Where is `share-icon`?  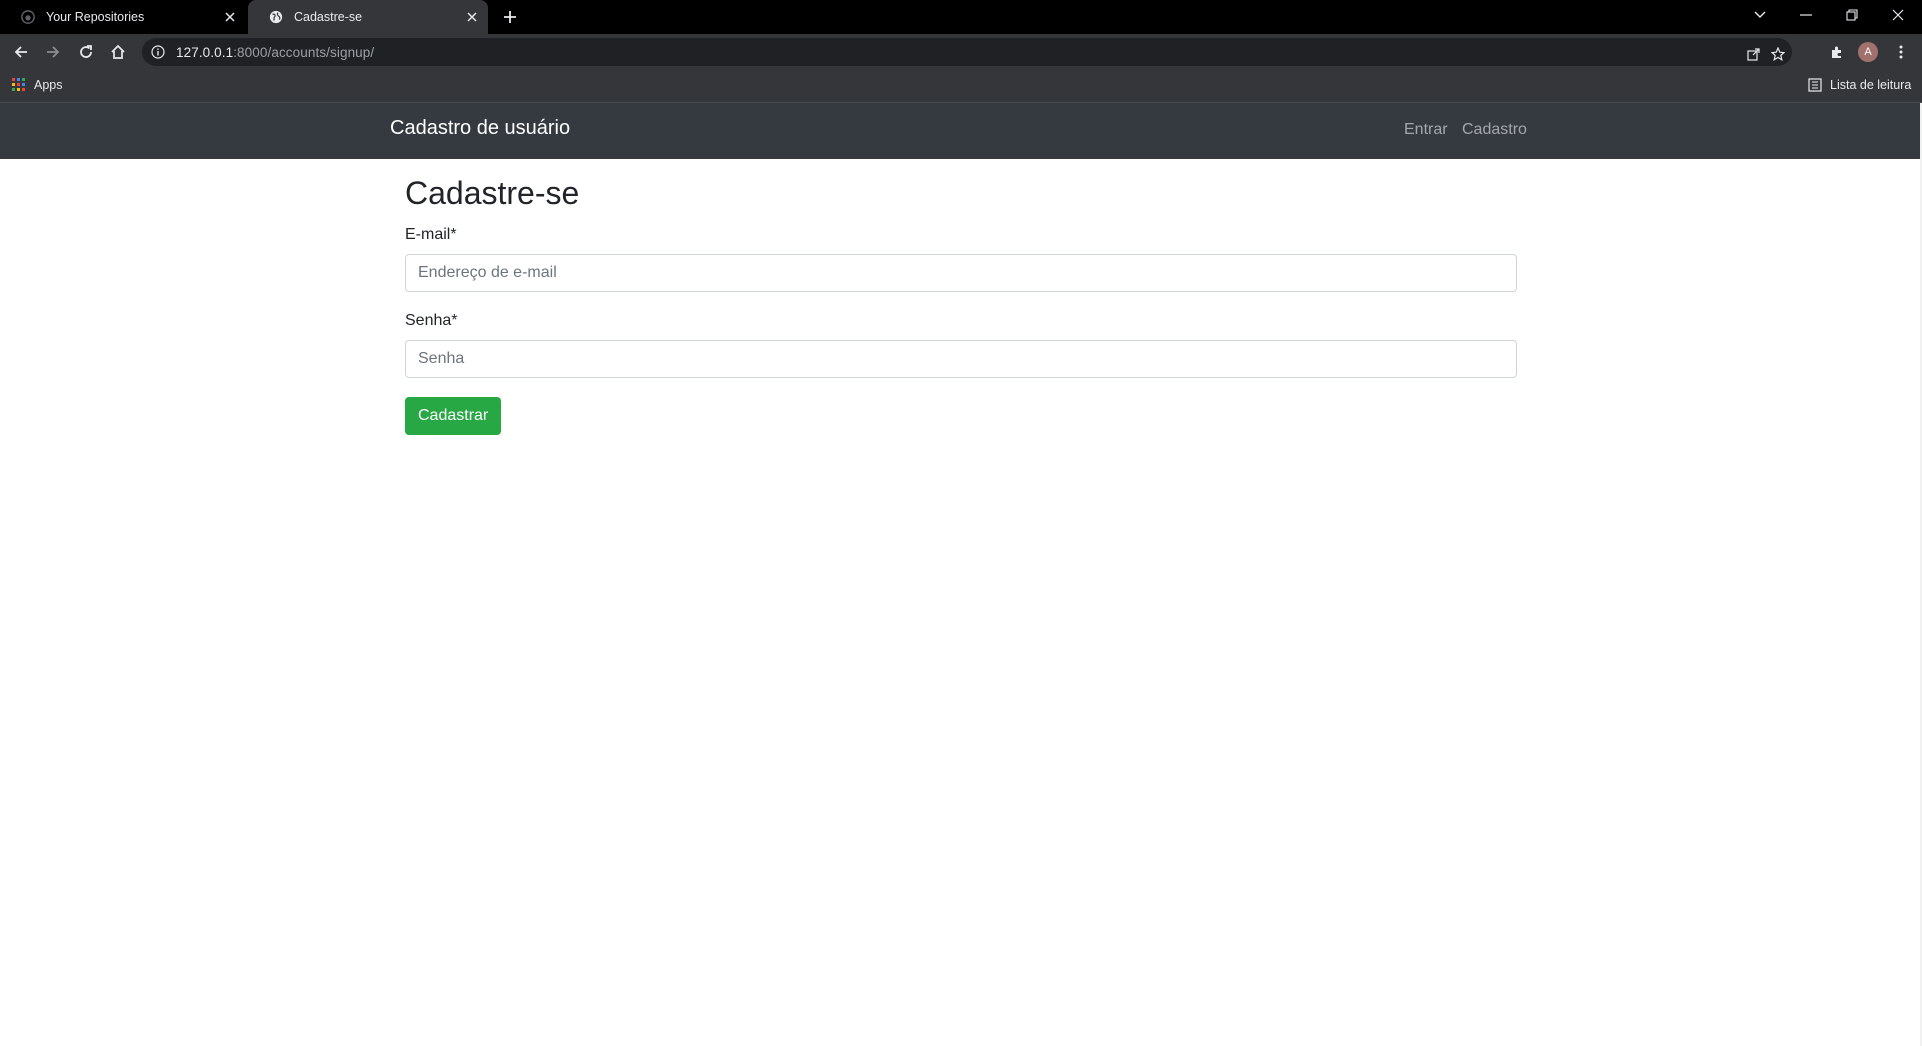 share-icon is located at coordinates (1754, 54).